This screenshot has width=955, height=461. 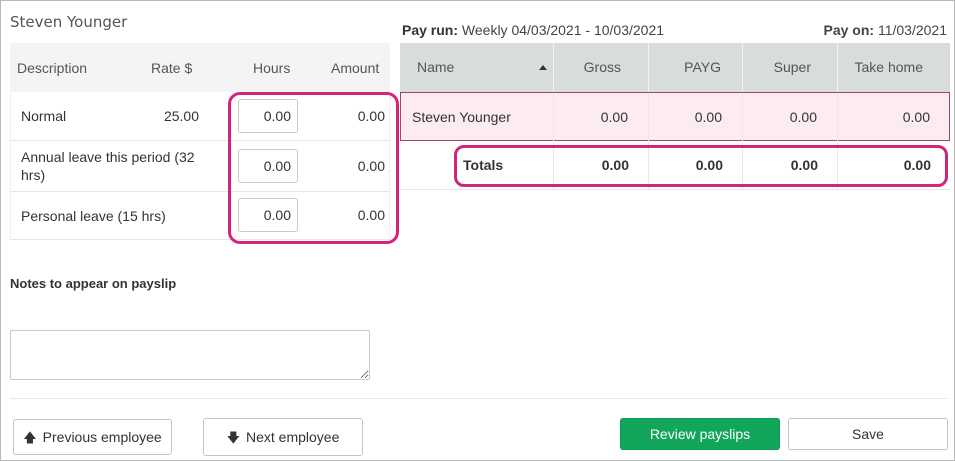 What do you see at coordinates (912, 30) in the screenshot?
I see `pay-on-value: 11/03/2021` at bounding box center [912, 30].